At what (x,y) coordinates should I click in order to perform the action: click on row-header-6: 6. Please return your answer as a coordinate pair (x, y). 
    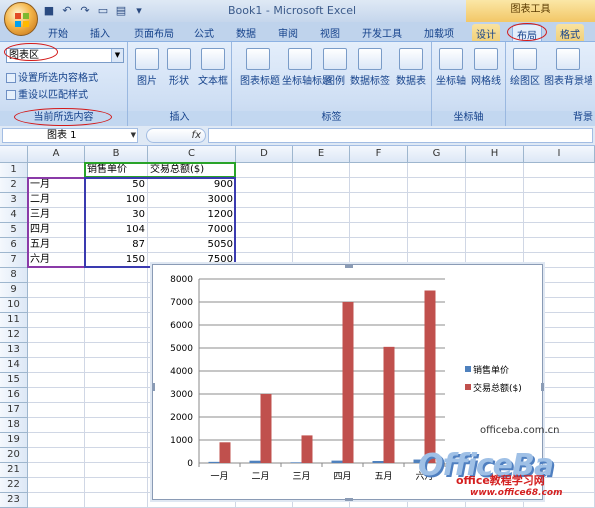
    Looking at the image, I should click on (14, 245).